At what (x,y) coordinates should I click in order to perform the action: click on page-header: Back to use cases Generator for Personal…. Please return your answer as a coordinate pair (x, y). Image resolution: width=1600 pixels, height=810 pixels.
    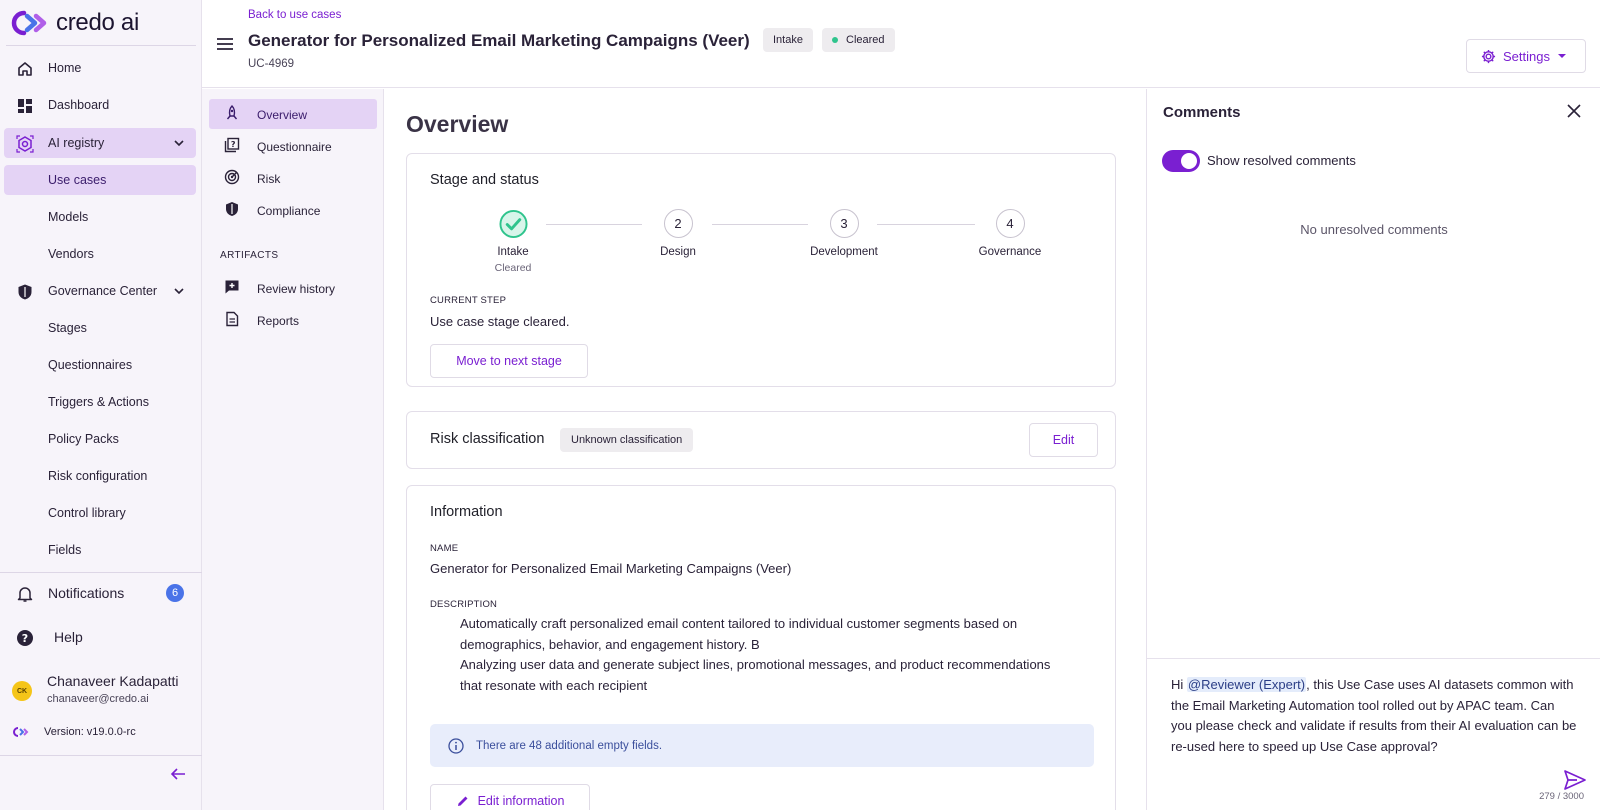
    Looking at the image, I should click on (901, 44).